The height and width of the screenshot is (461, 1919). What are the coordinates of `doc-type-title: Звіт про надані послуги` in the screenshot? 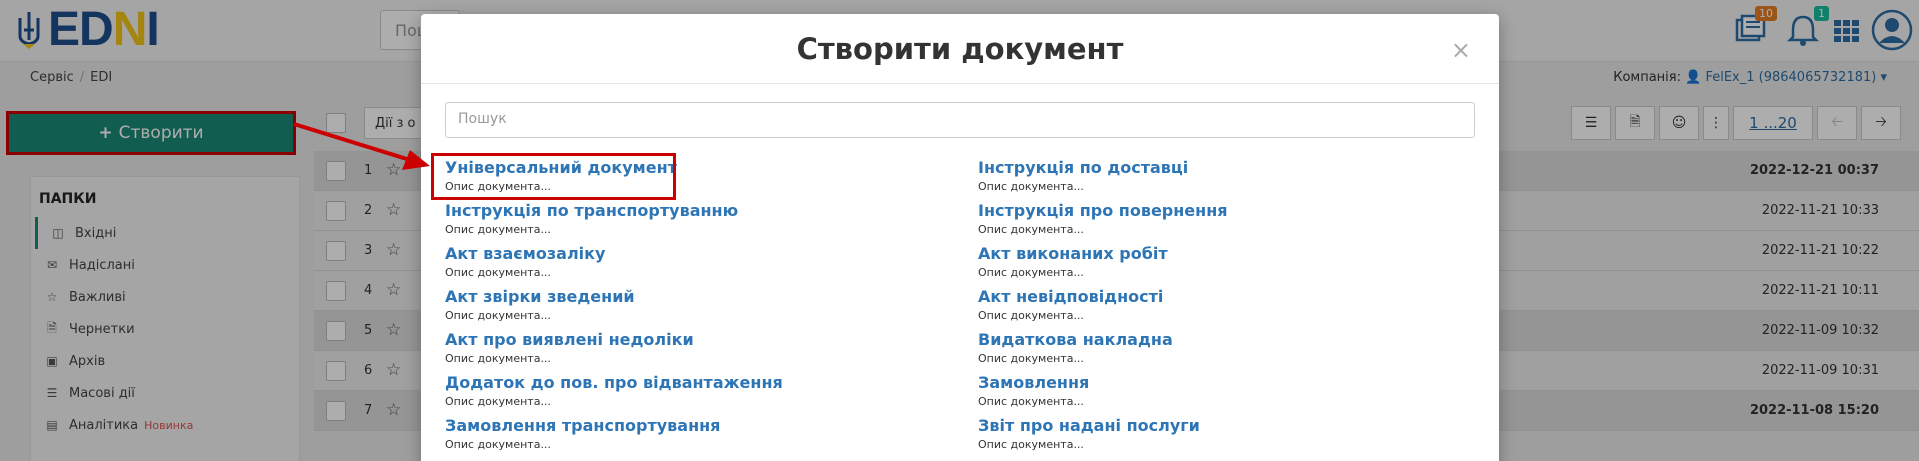 It's located at (1228, 425).